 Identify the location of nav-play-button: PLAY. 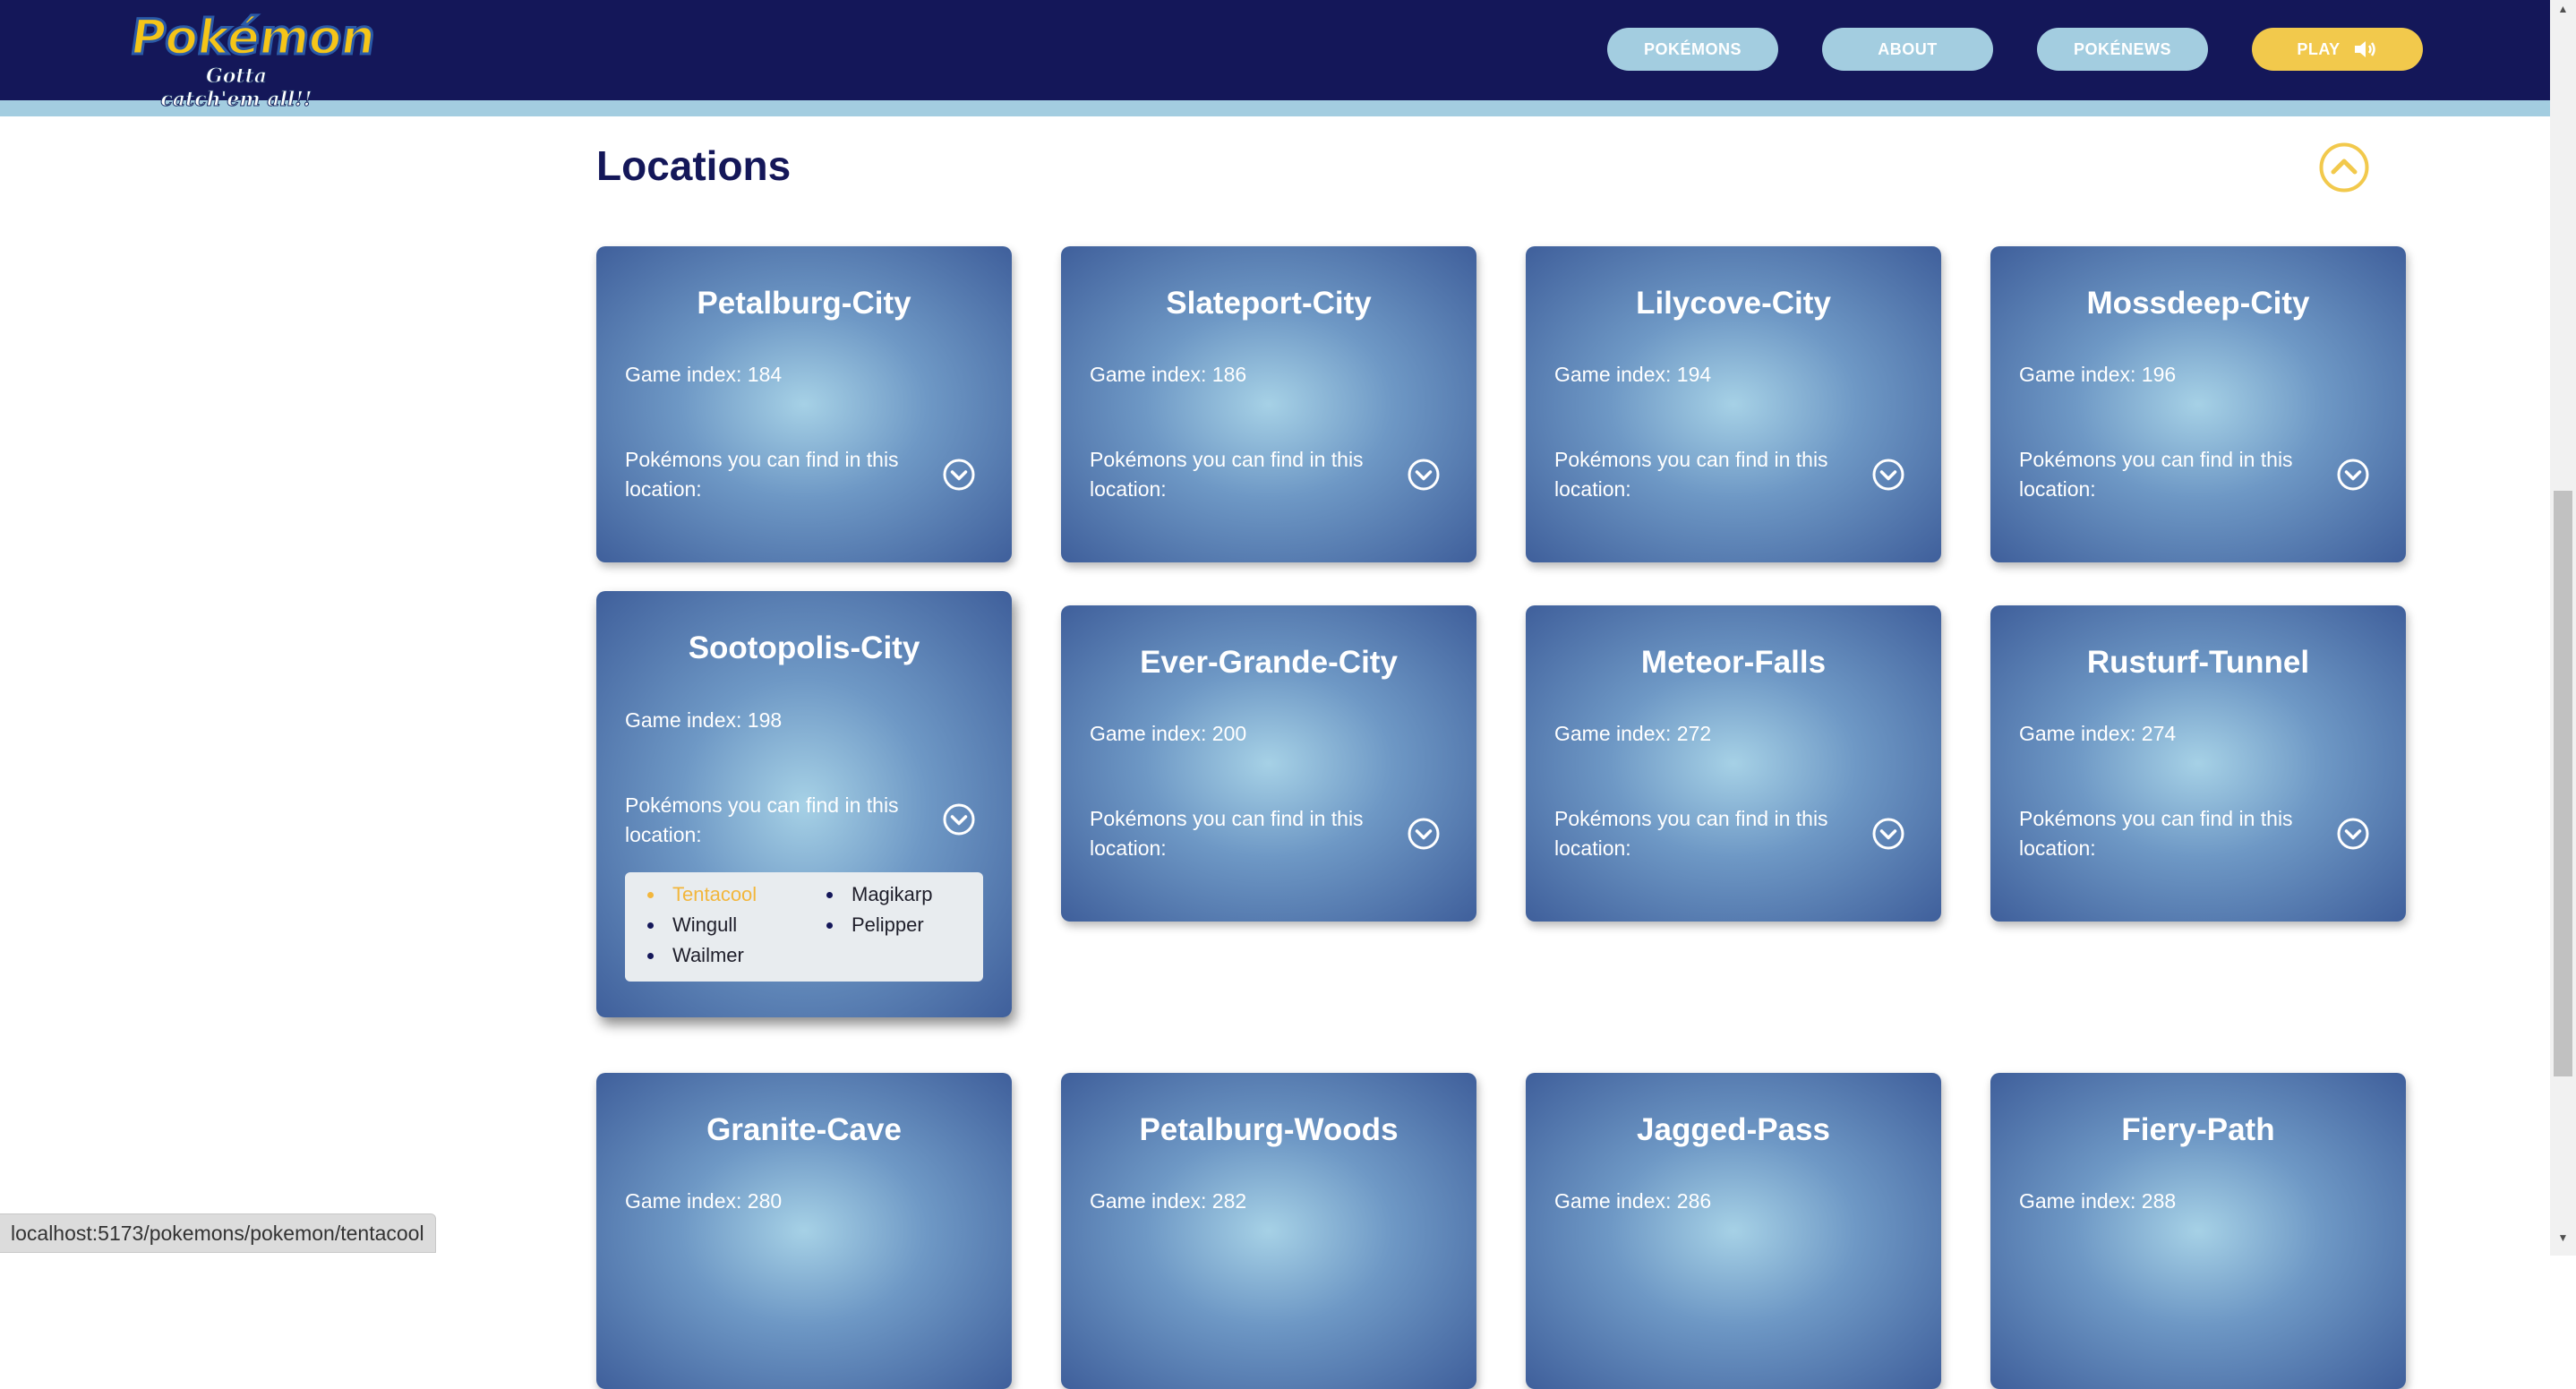
(2337, 50).